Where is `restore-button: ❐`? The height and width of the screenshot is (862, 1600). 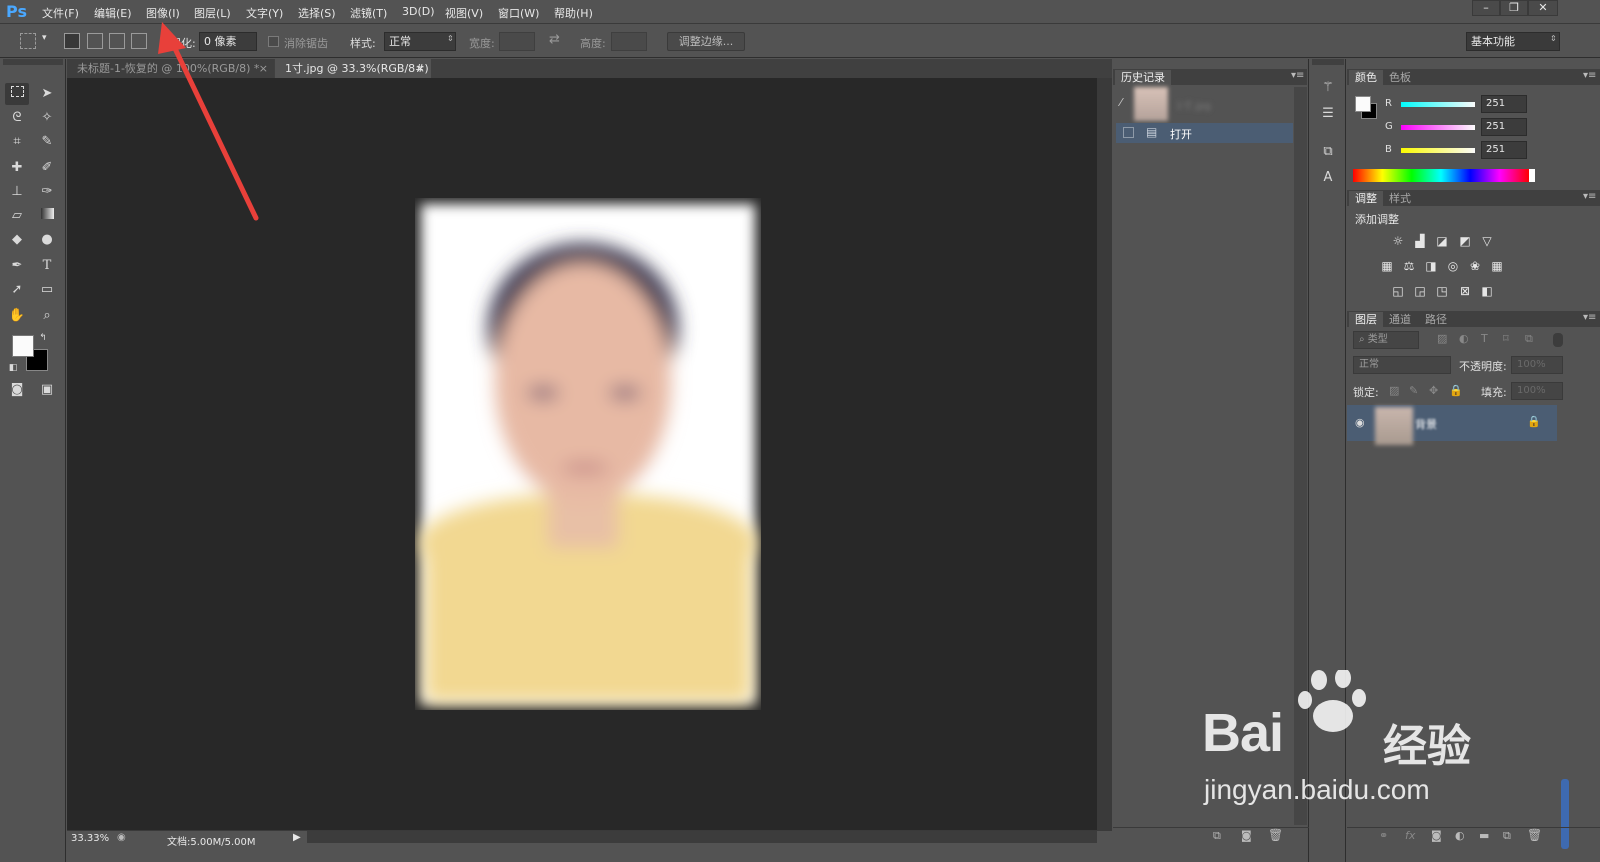 restore-button: ❐ is located at coordinates (1514, 8).